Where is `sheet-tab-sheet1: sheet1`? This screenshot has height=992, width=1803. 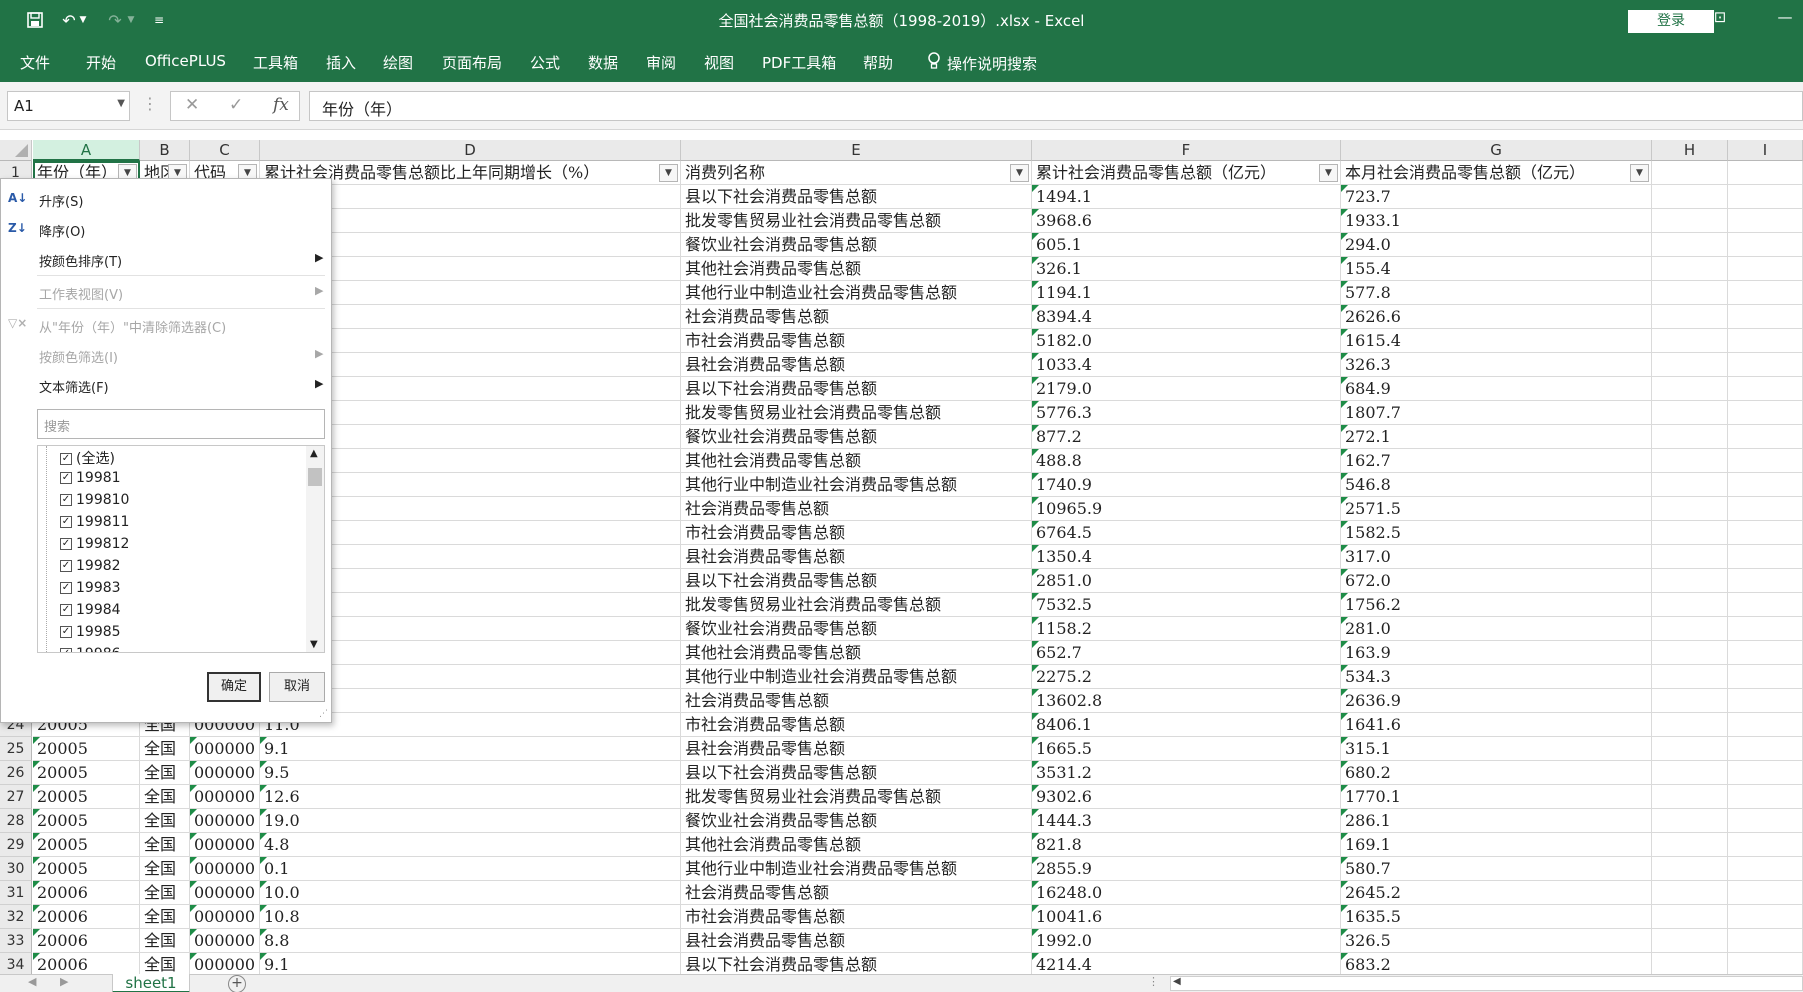 sheet-tab-sheet1: sheet1 is located at coordinates (151, 983).